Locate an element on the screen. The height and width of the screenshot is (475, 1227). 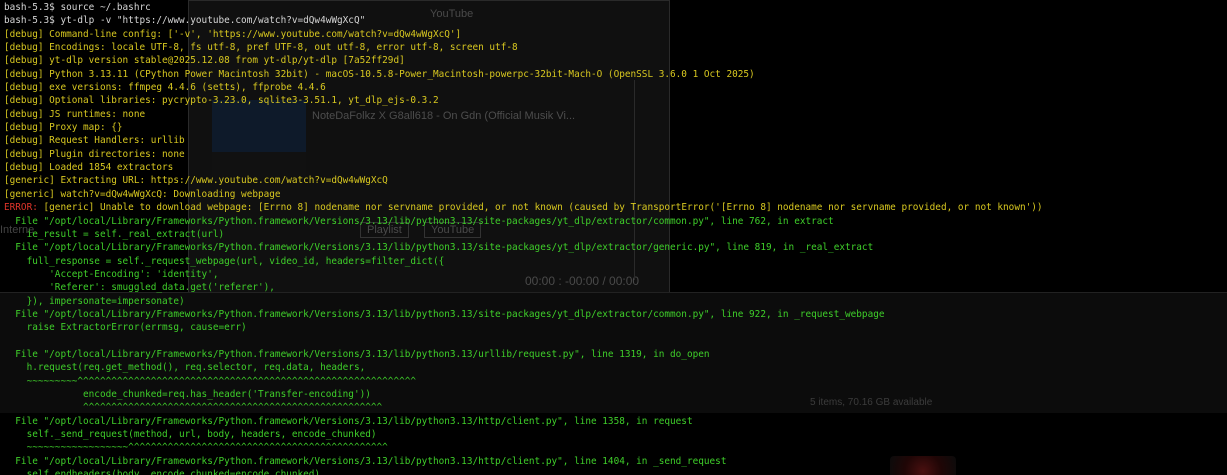
terminal-line-text: [debug] Request Handlers: urllib is located at coordinates (94, 141).